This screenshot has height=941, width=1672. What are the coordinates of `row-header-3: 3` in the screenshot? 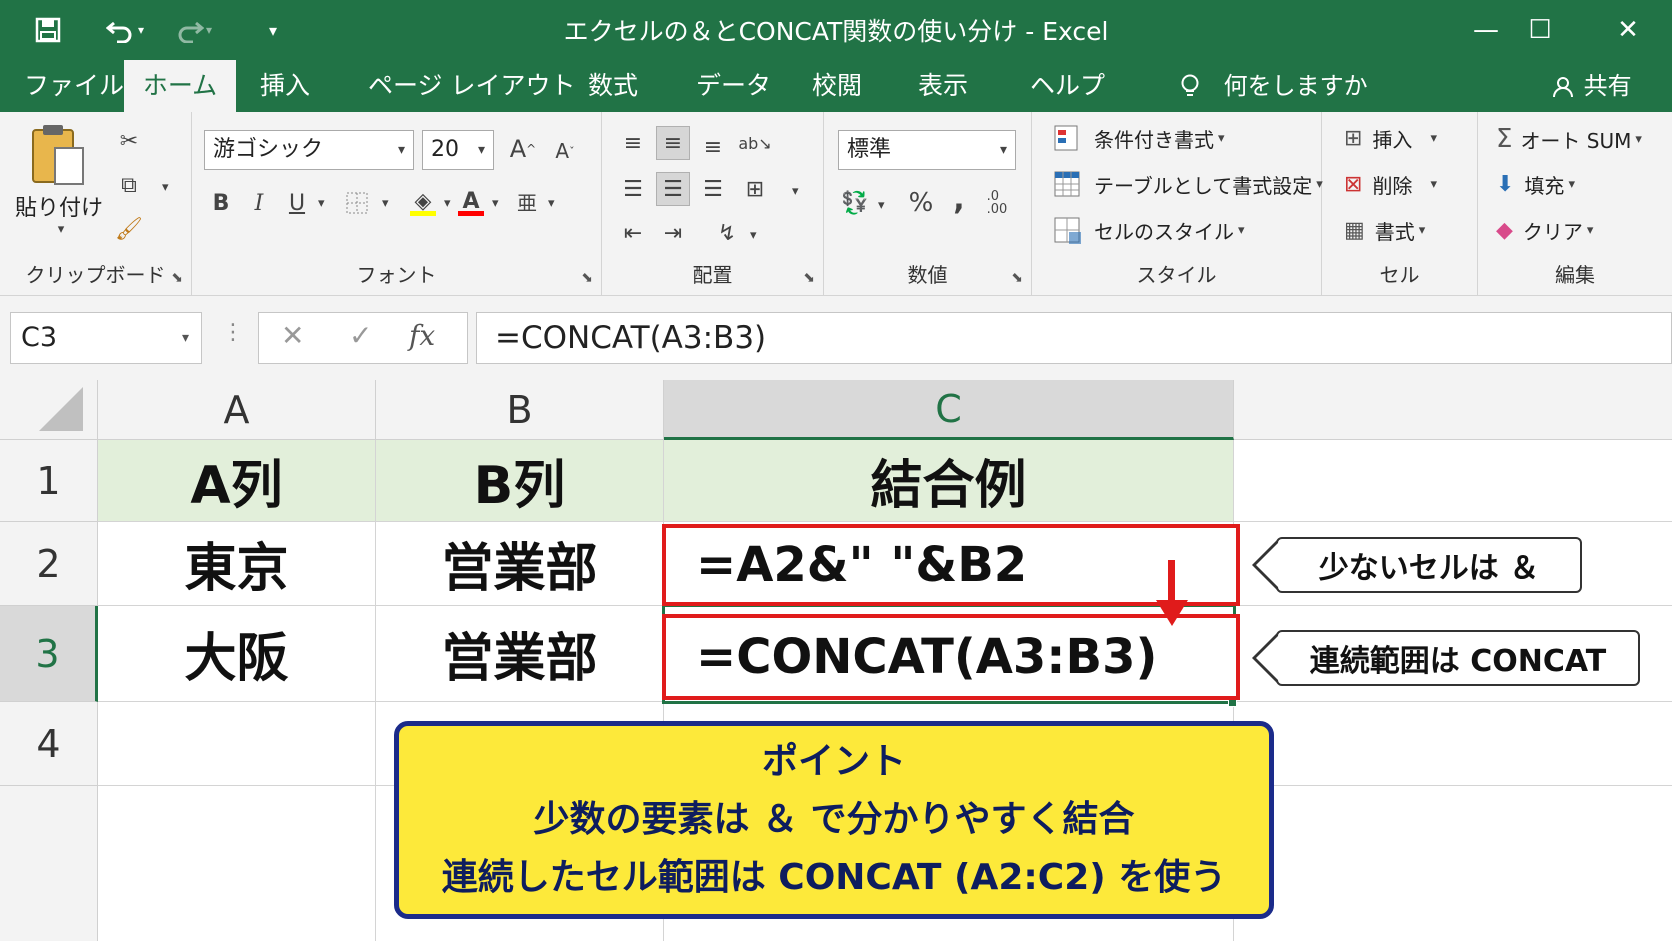 It's located at (49, 654).